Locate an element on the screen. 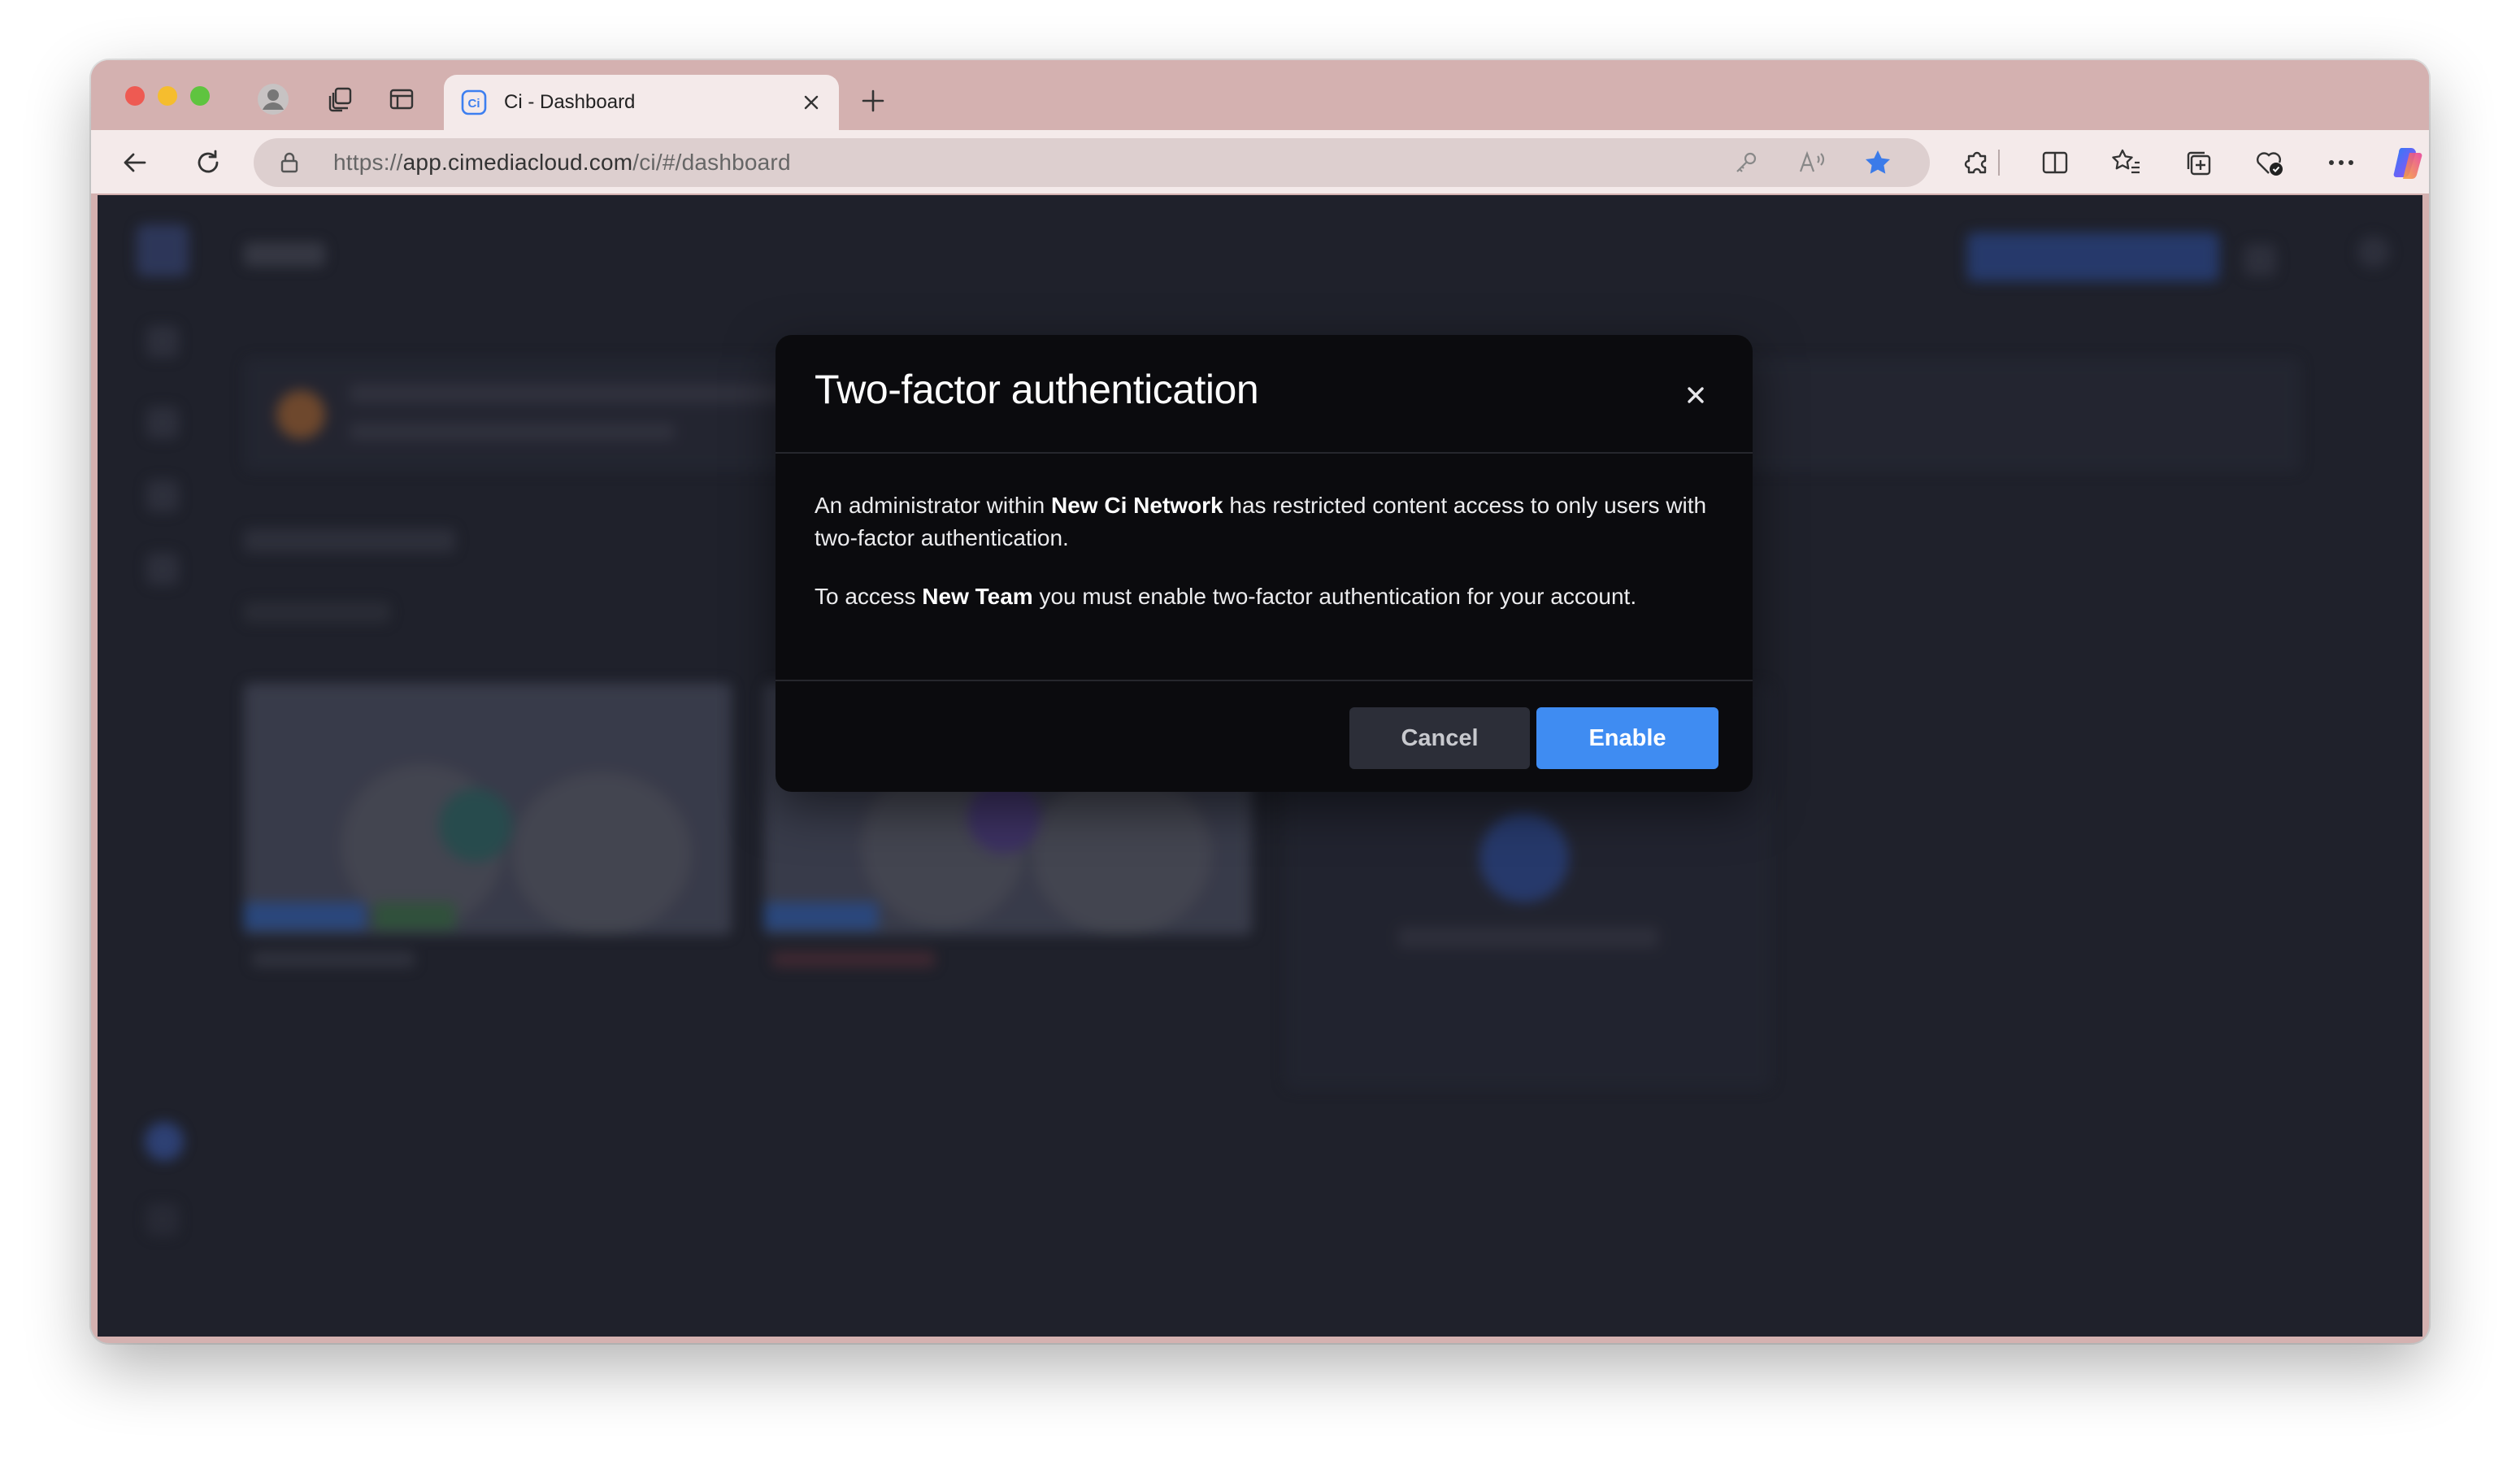 This screenshot has width=2520, height=1465. modal-header: Two-factor authentication is located at coordinates (1264, 394).